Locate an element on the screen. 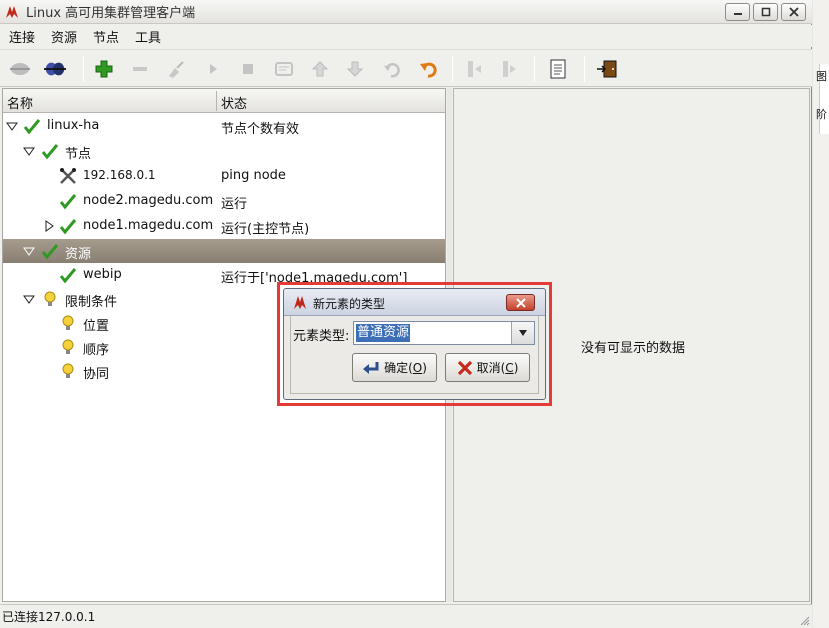 This screenshot has height=628, width=829. minimize-button is located at coordinates (737, 12).